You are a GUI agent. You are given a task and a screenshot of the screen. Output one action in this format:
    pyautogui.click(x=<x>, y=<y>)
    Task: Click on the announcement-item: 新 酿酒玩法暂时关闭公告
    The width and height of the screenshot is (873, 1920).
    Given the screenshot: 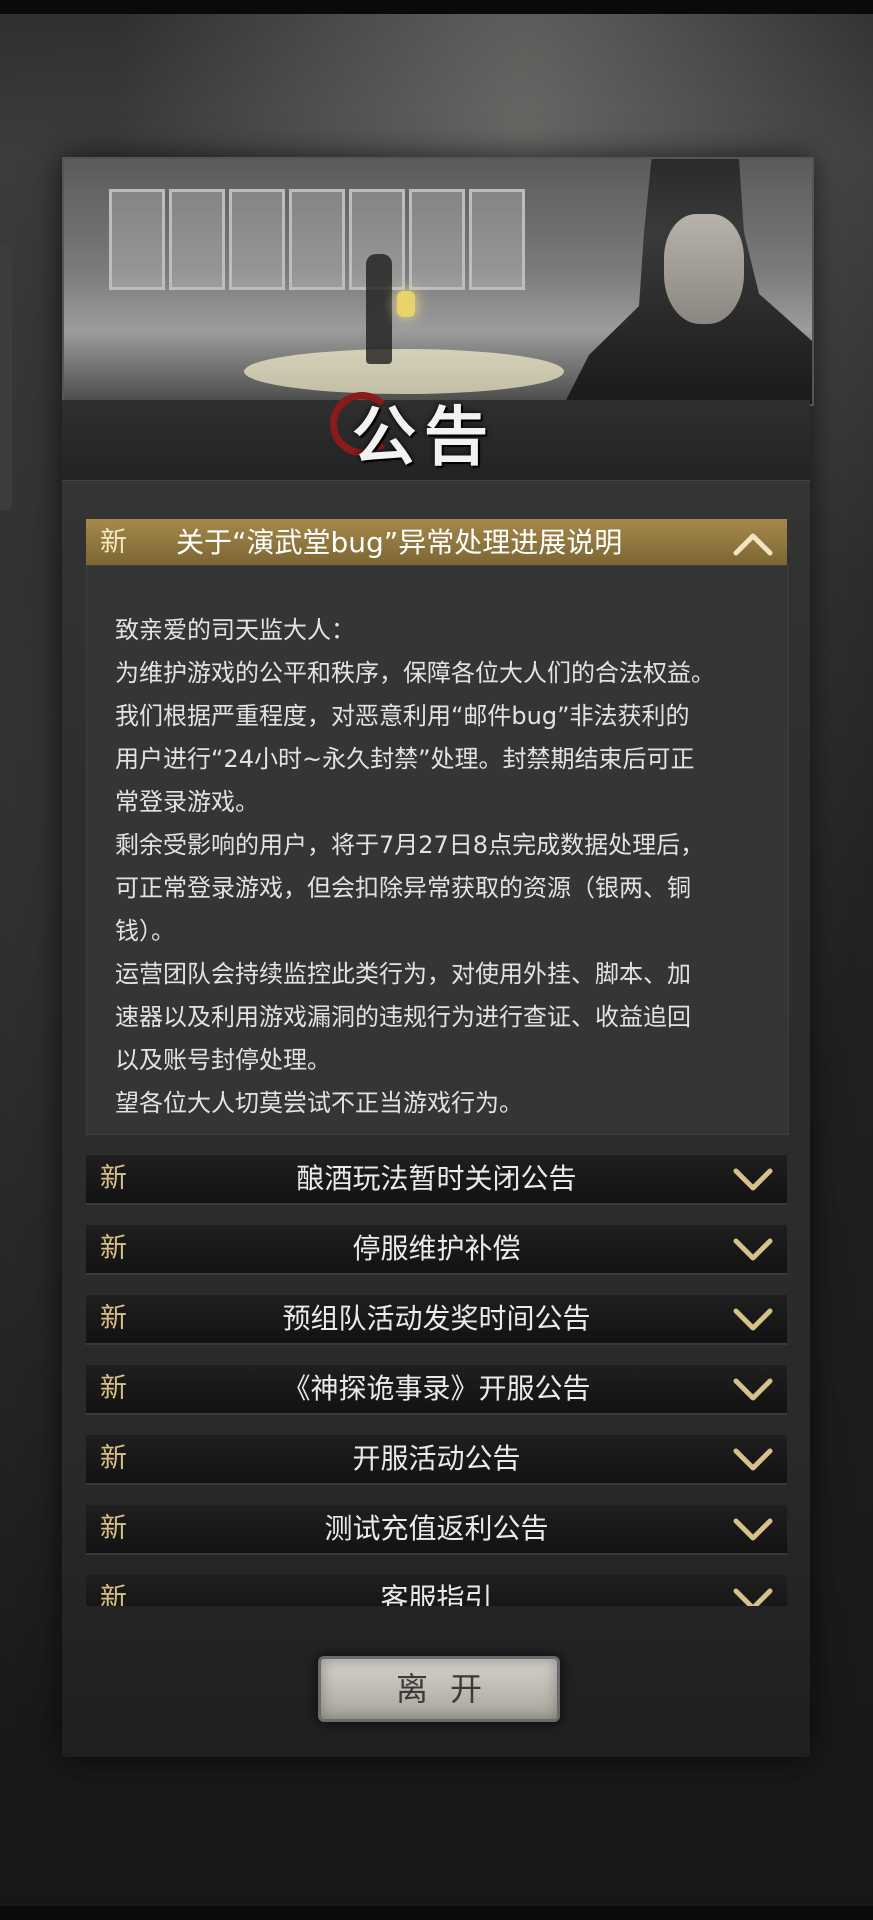 What is the action you would take?
    pyautogui.click(x=436, y=1180)
    